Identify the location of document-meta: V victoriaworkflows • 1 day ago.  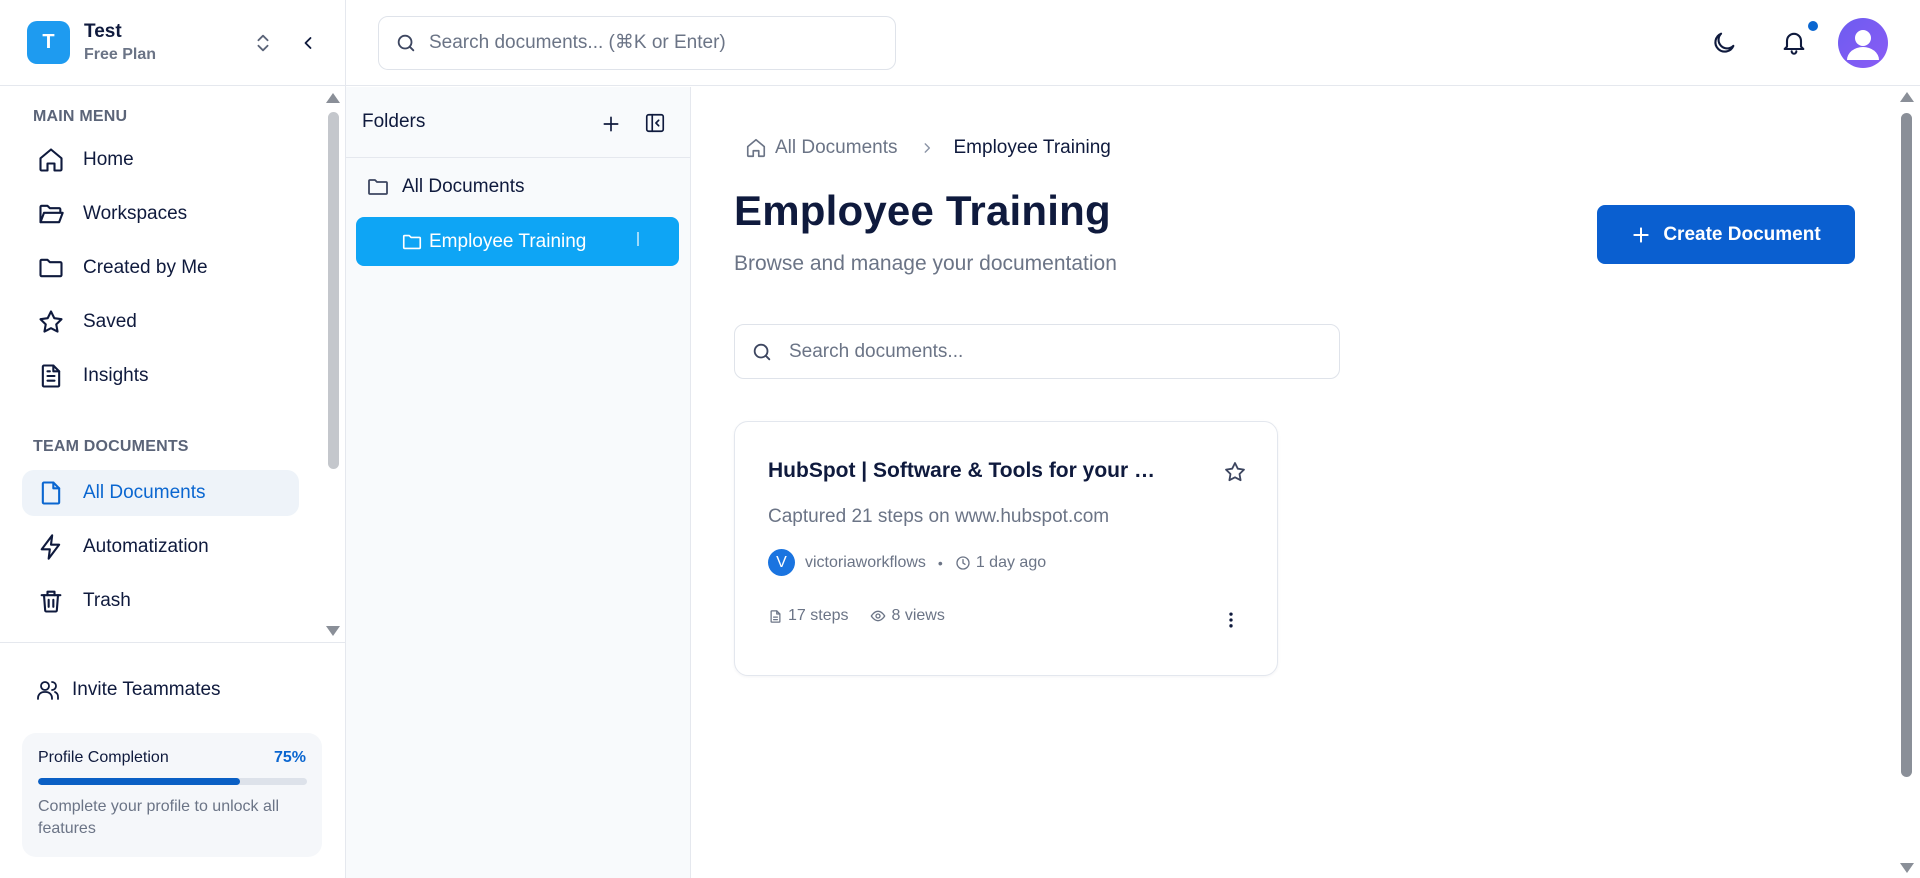
(907, 562).